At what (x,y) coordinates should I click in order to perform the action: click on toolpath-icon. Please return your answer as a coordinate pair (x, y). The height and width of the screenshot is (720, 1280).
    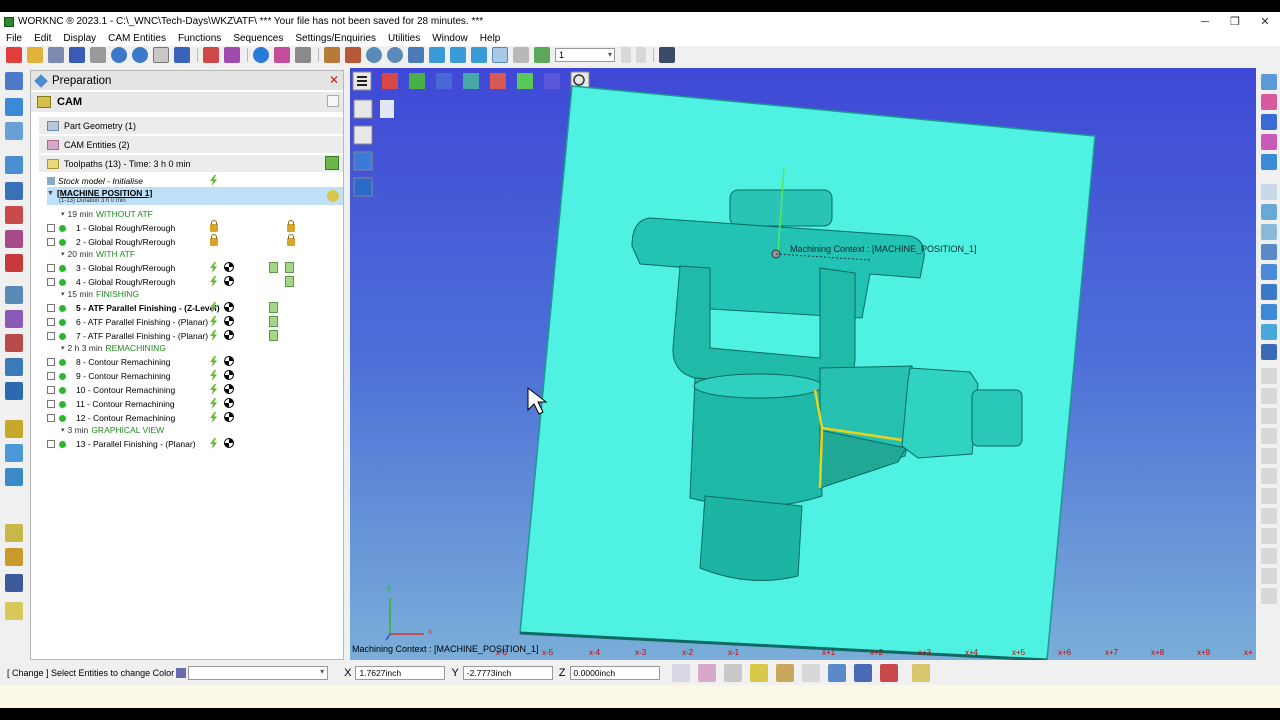
    Looking at the image, I should click on (14, 533).